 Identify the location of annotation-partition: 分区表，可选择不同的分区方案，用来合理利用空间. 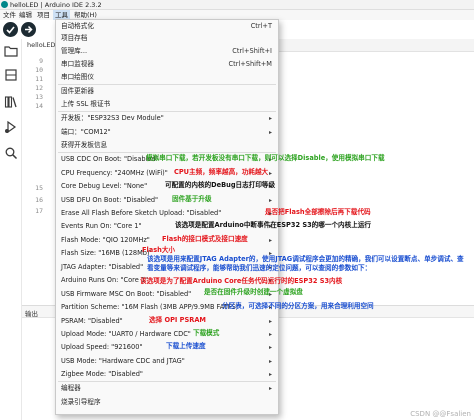
(298, 306).